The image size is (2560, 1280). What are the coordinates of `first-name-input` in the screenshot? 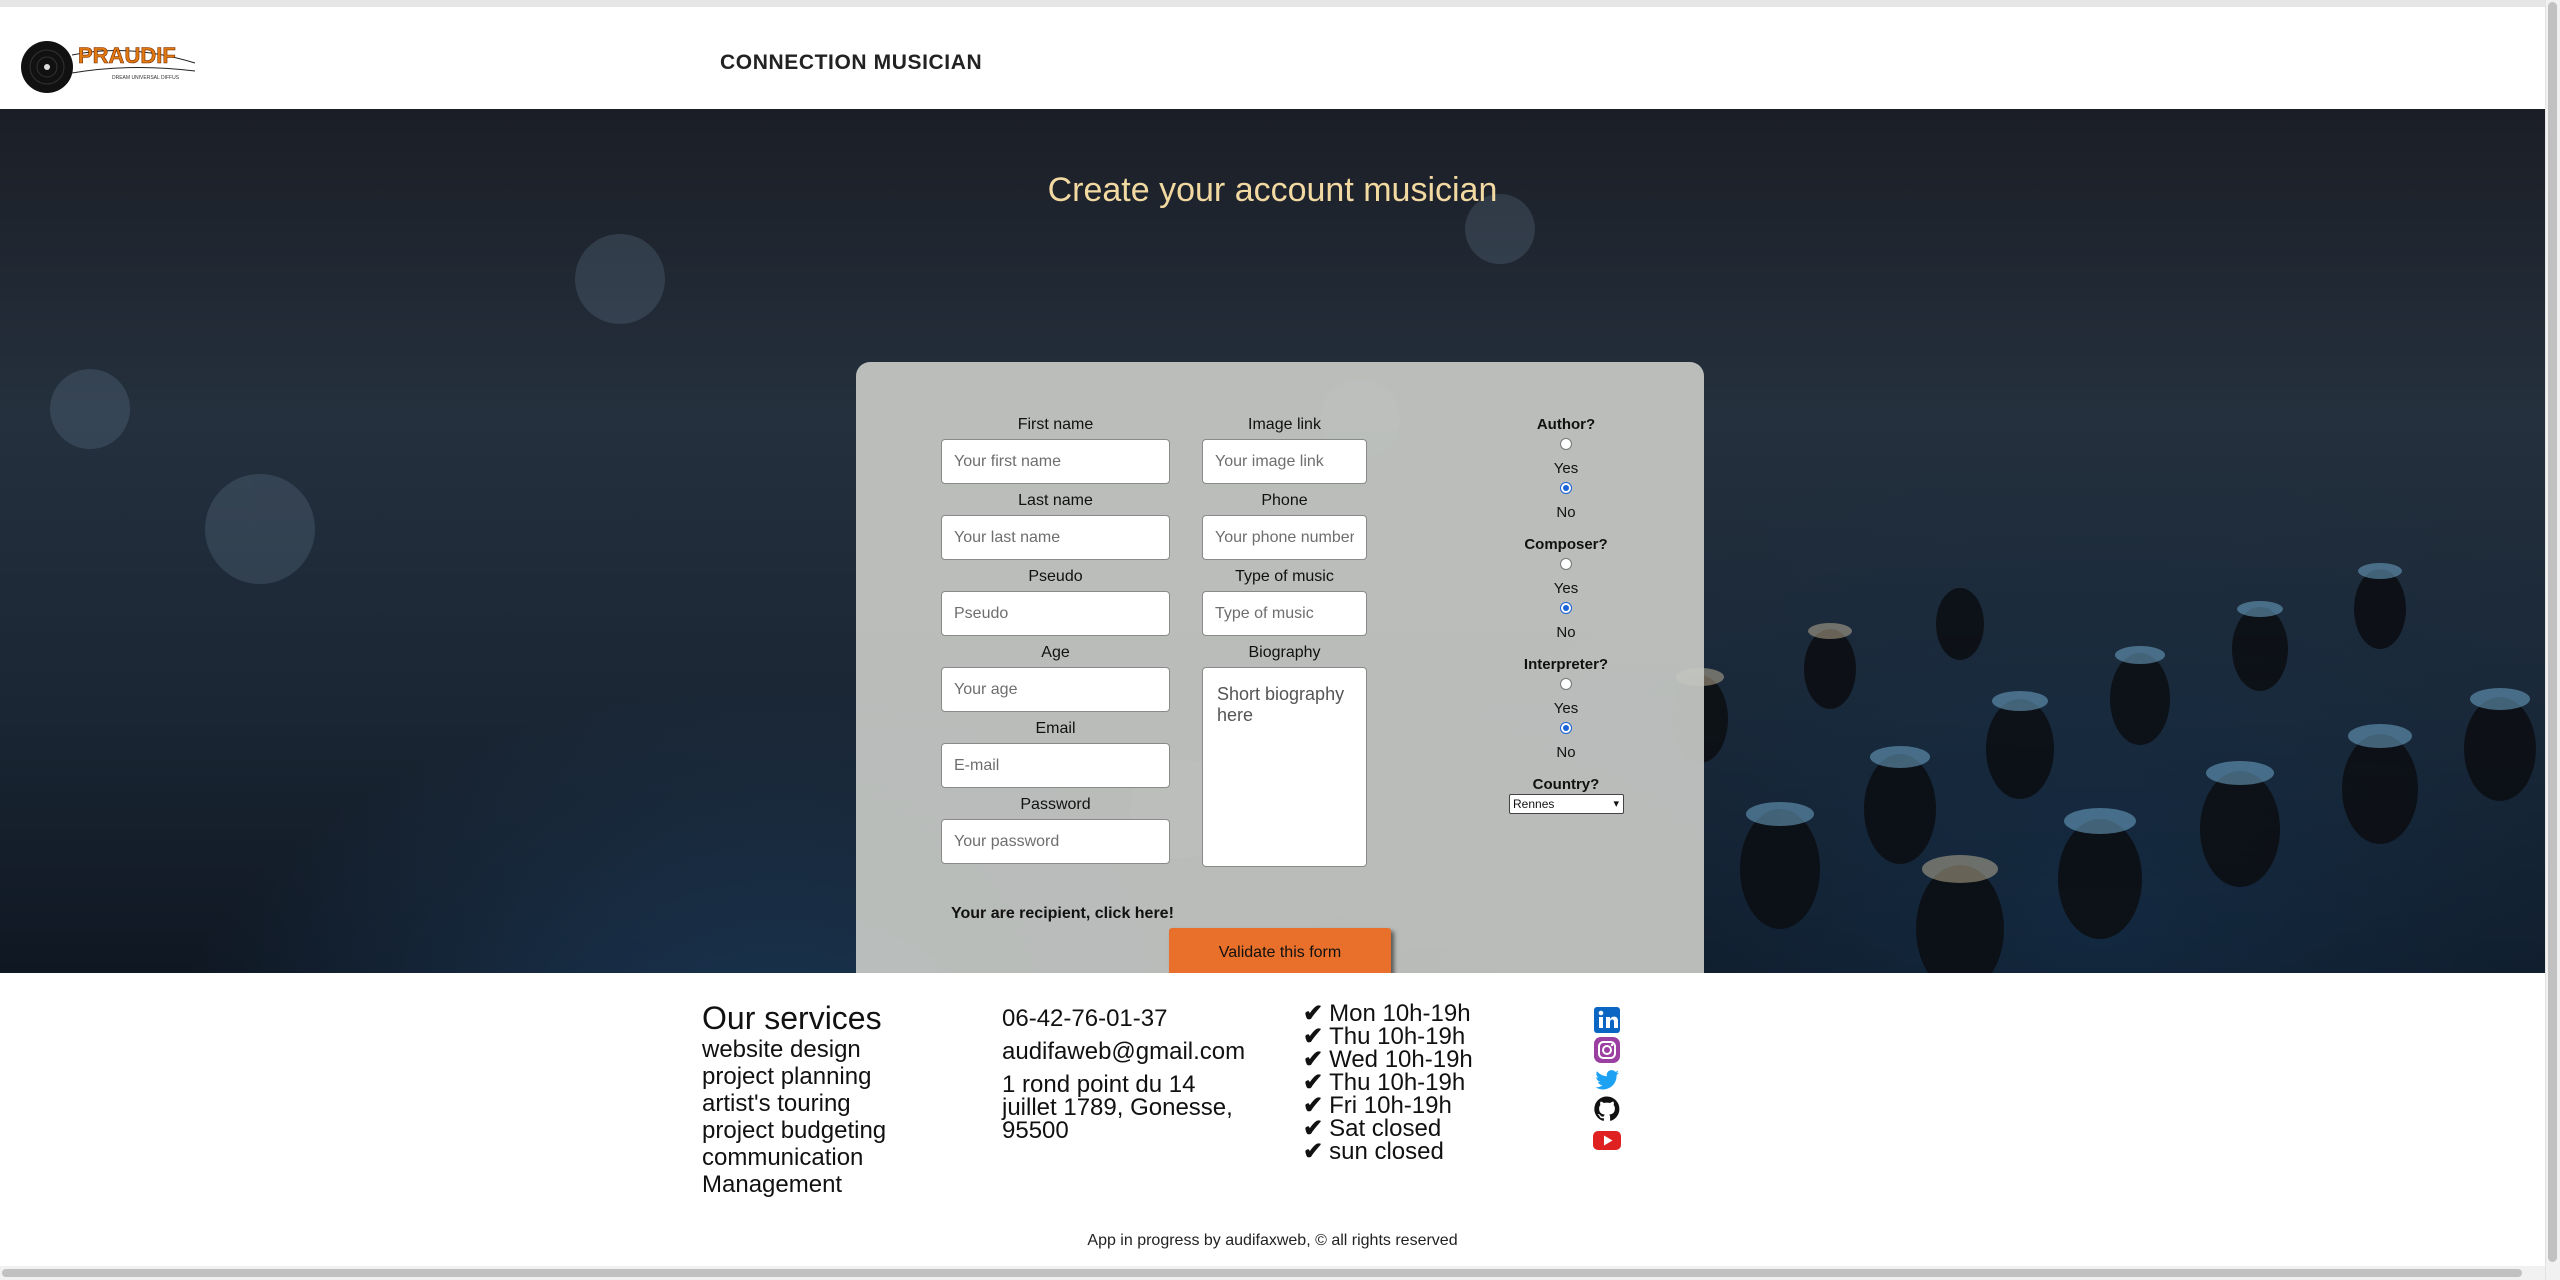 It's located at (1055, 461).